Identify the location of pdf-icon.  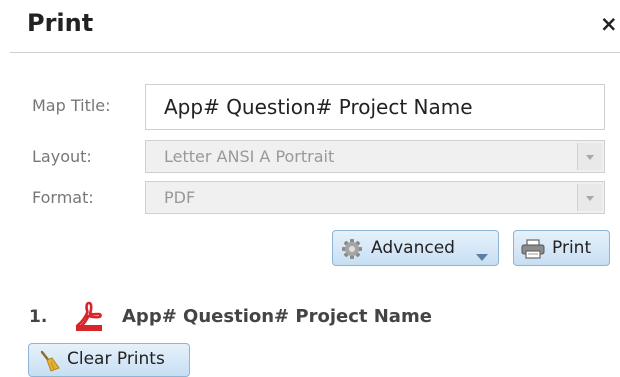
(89, 318).